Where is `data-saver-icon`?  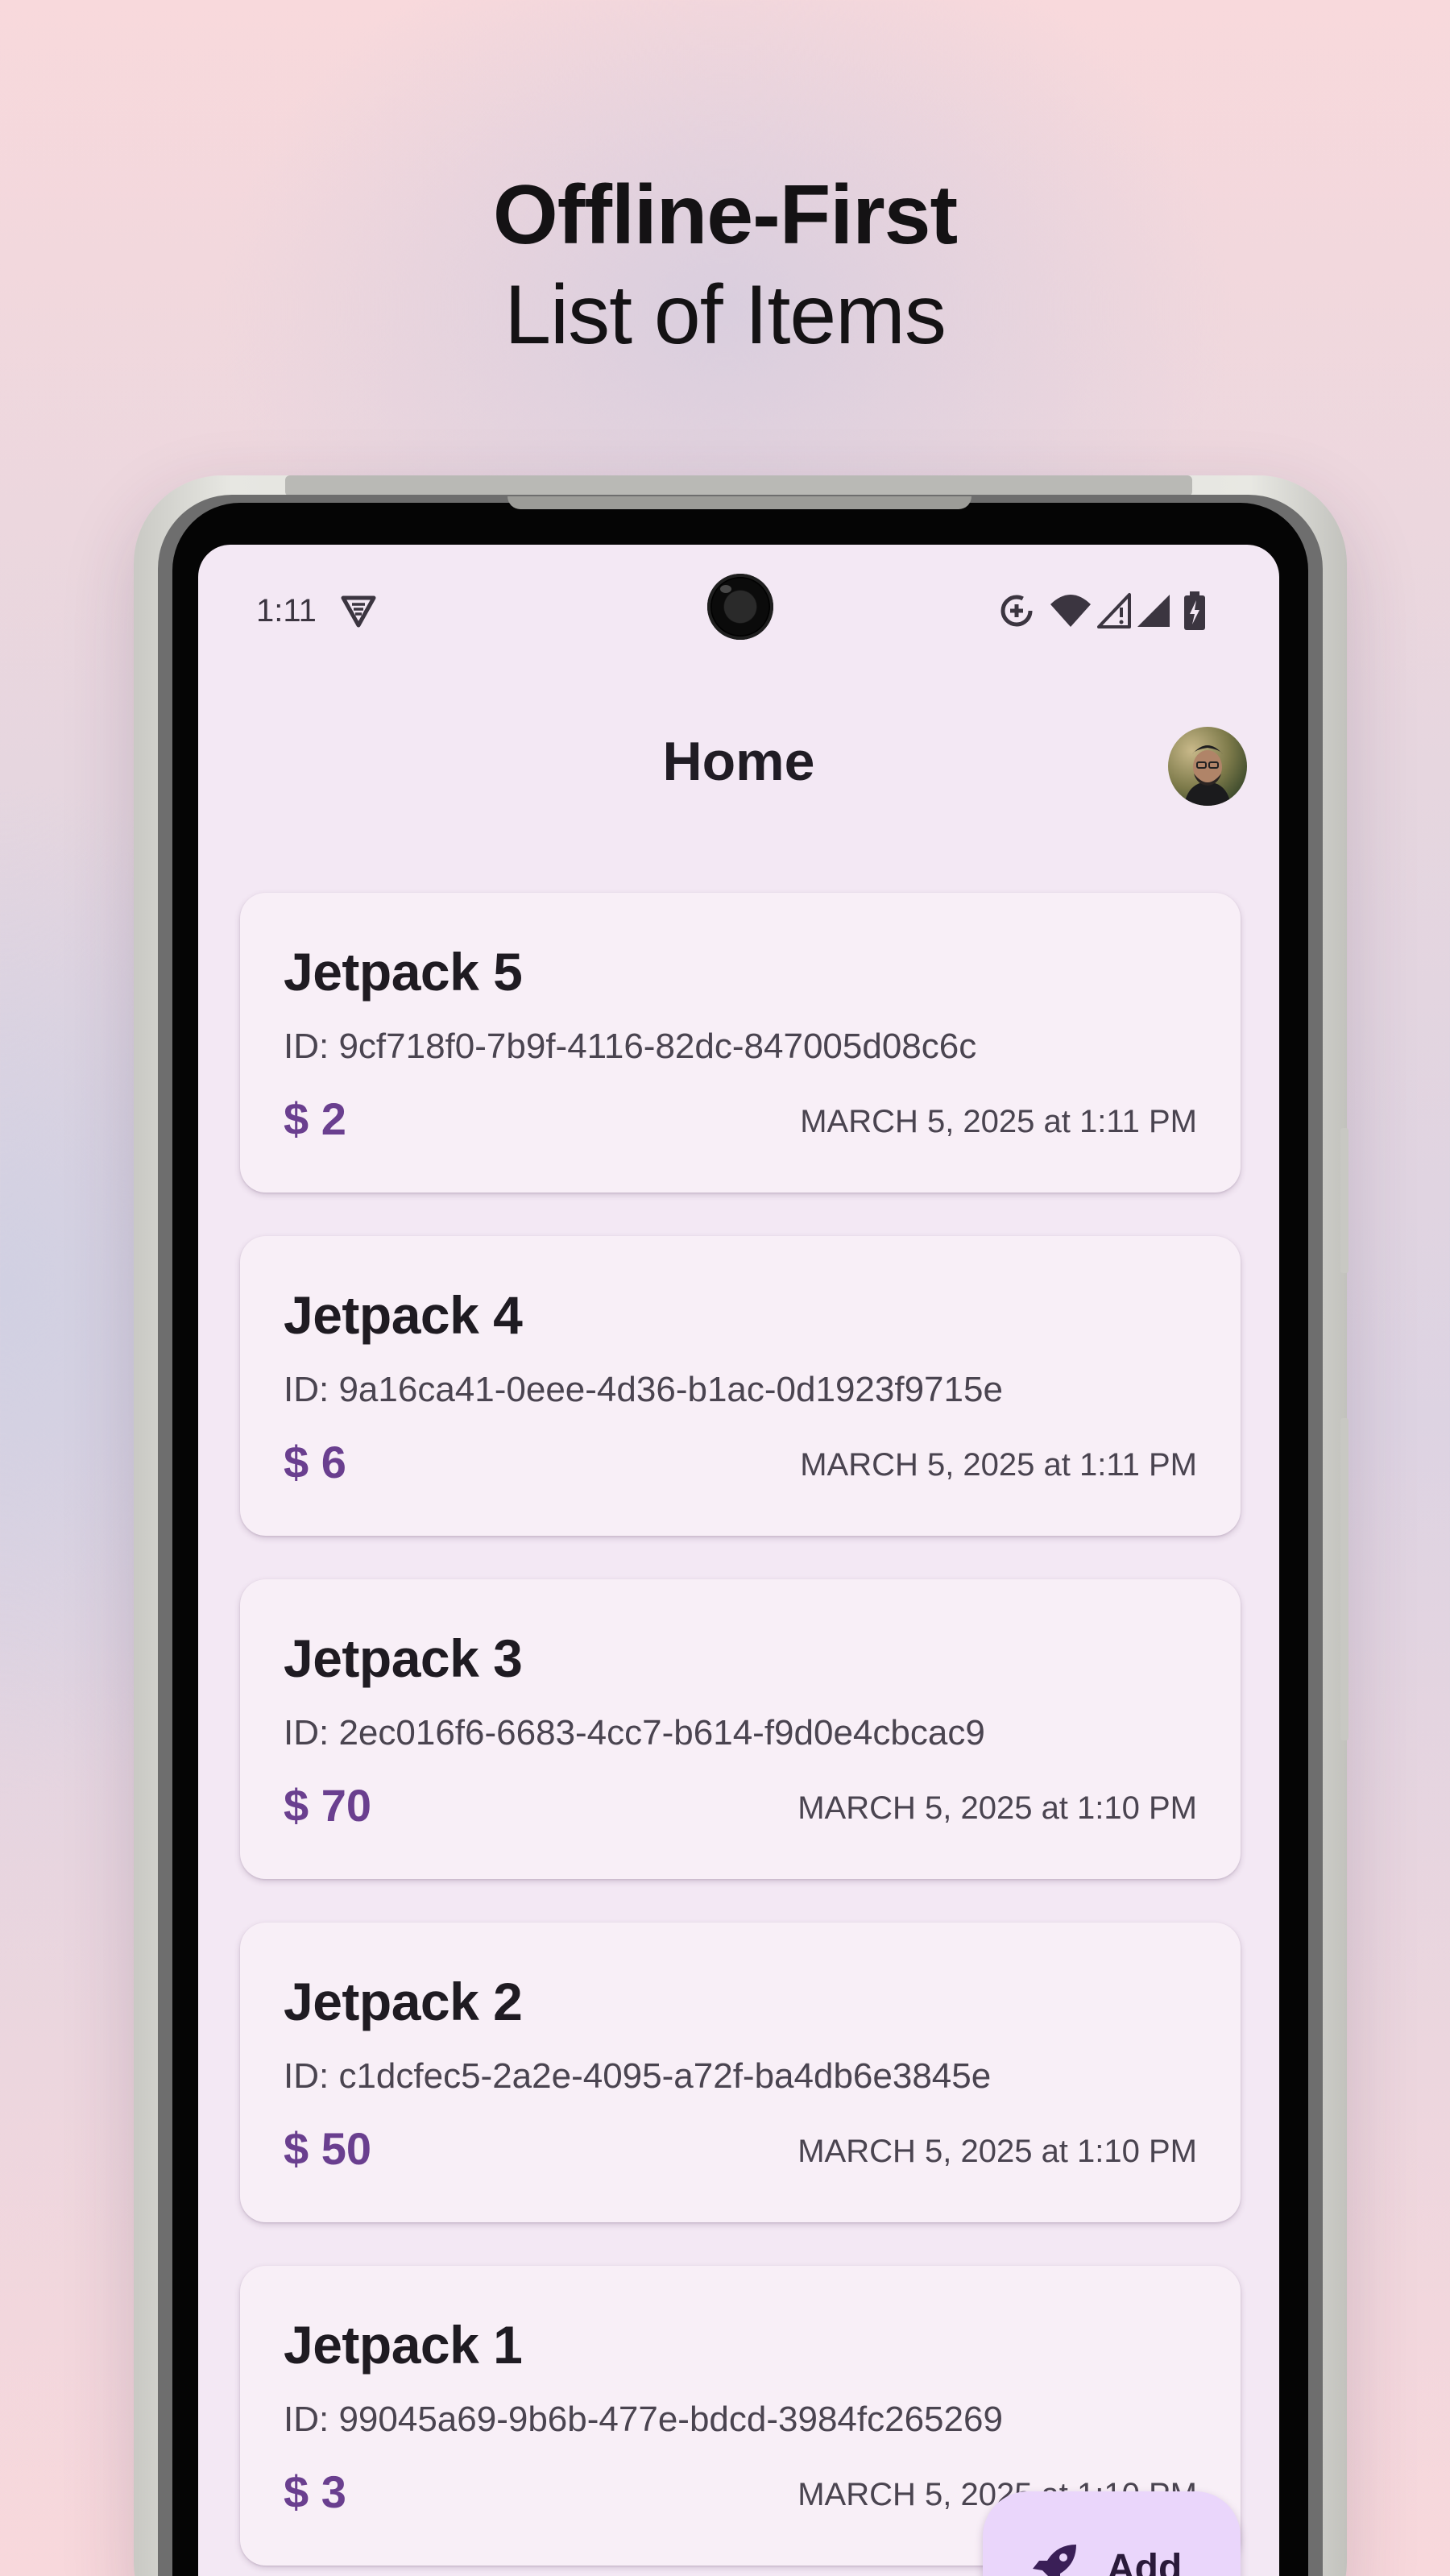
data-saver-icon is located at coordinates (1016, 611).